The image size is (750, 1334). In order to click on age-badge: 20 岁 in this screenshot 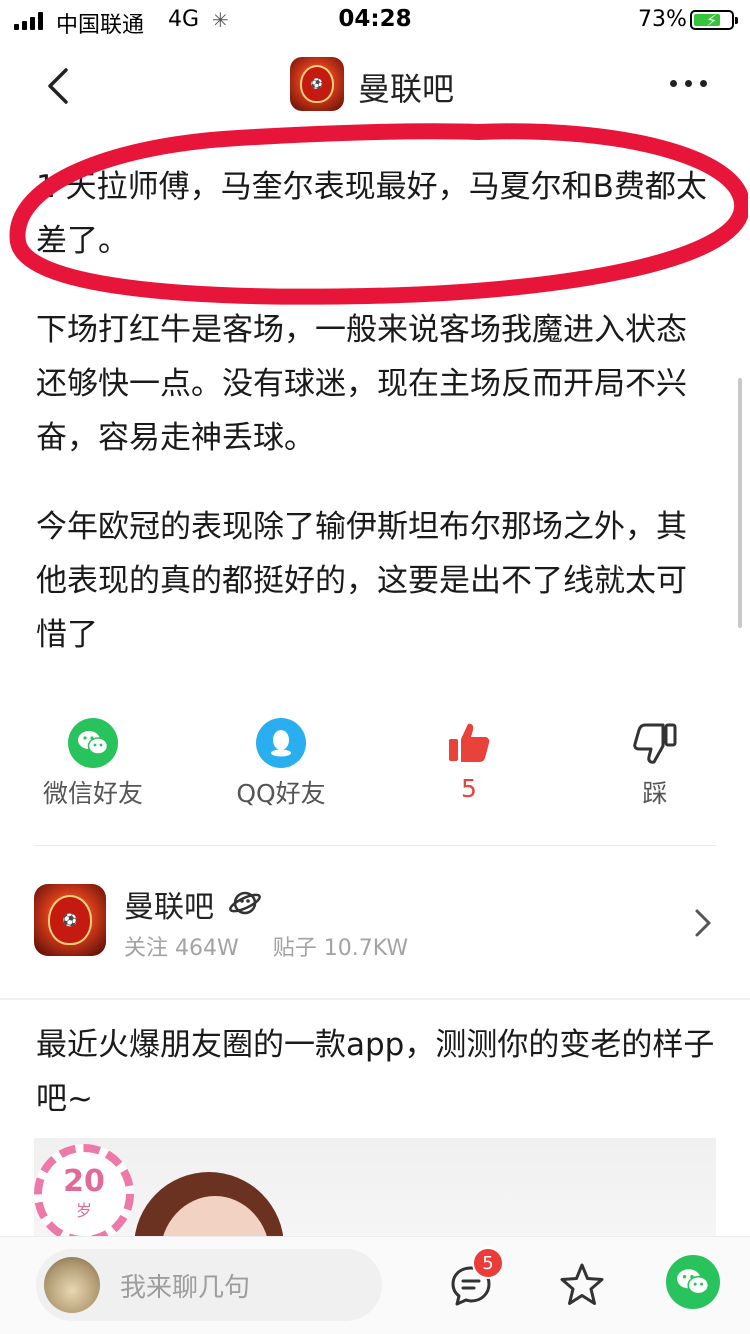, I will do `click(84, 1194)`.